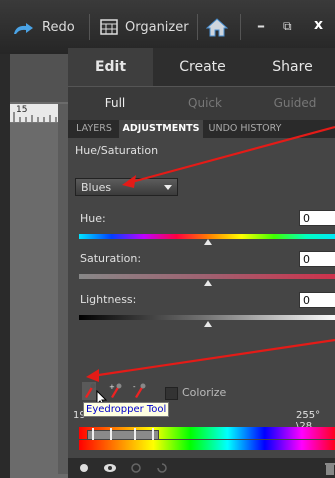 The image size is (335, 478). What do you see at coordinates (92, 375) in the screenshot?
I see `annotation-arrow-2-head` at bounding box center [92, 375].